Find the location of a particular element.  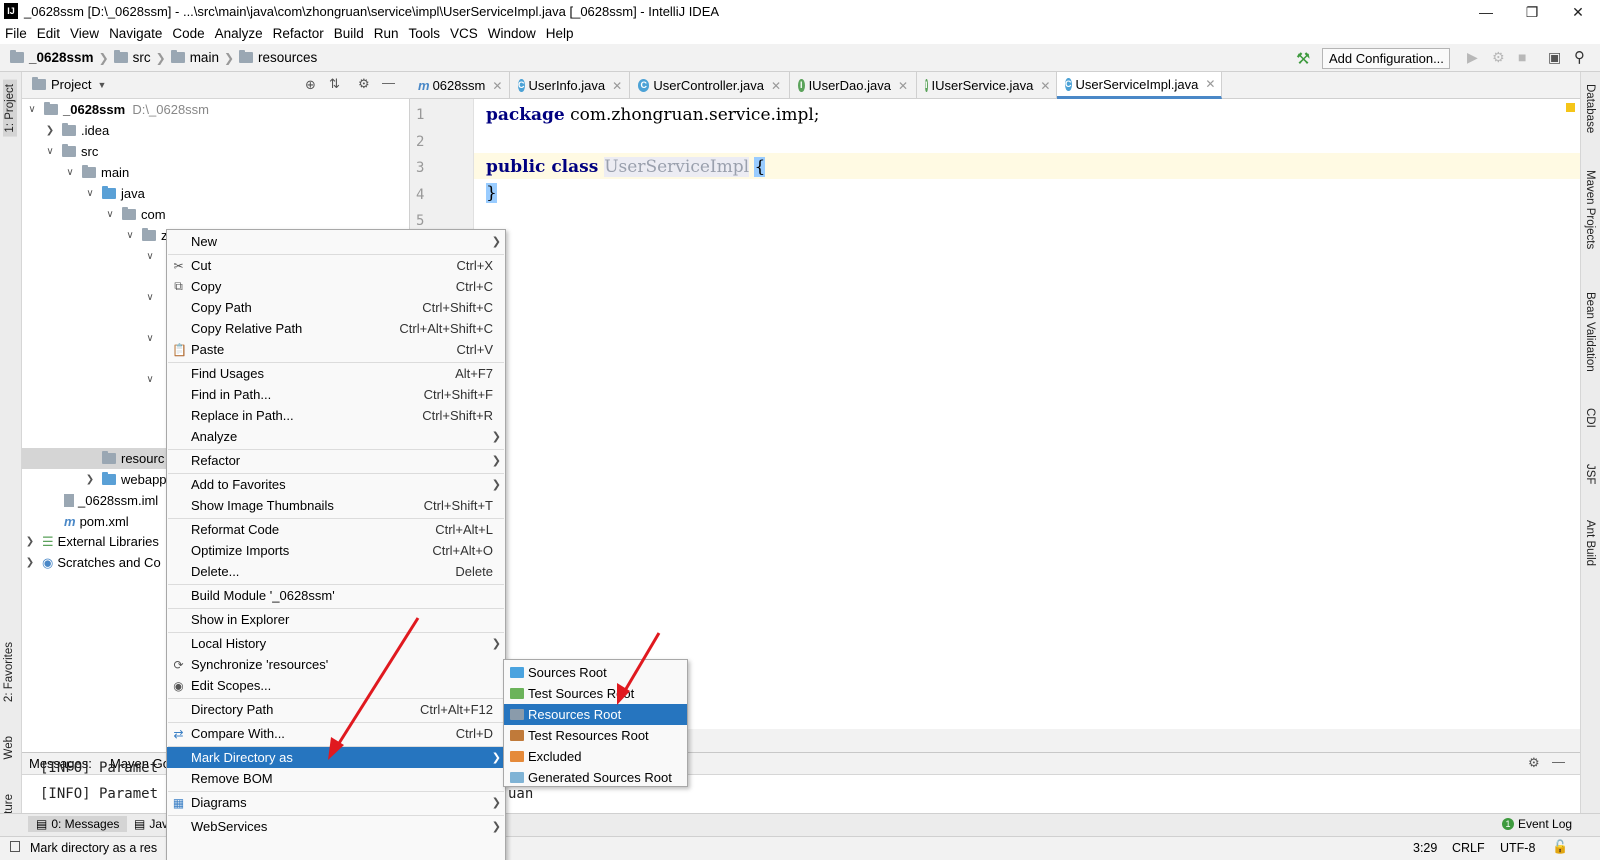

lock-icon: 🔓 is located at coordinates (1560, 847).